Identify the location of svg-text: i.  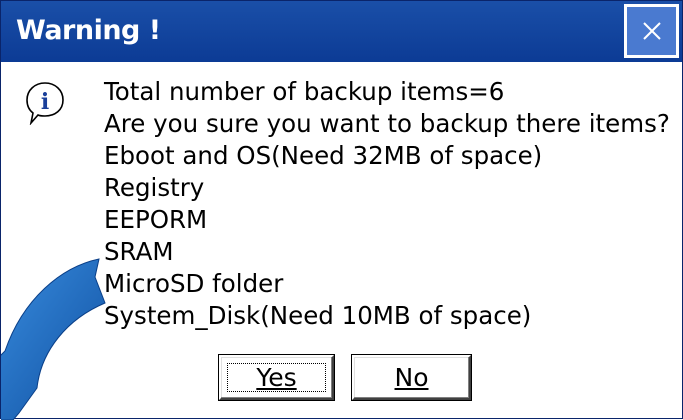
(45, 102).